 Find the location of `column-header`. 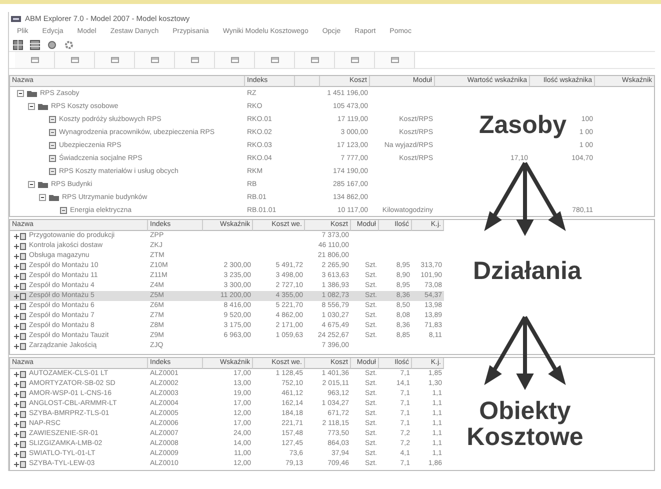

column-header is located at coordinates (307, 81).